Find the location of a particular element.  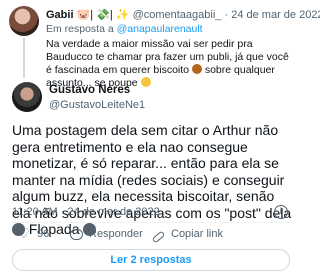

like-count: 96 is located at coordinates (43, 234).